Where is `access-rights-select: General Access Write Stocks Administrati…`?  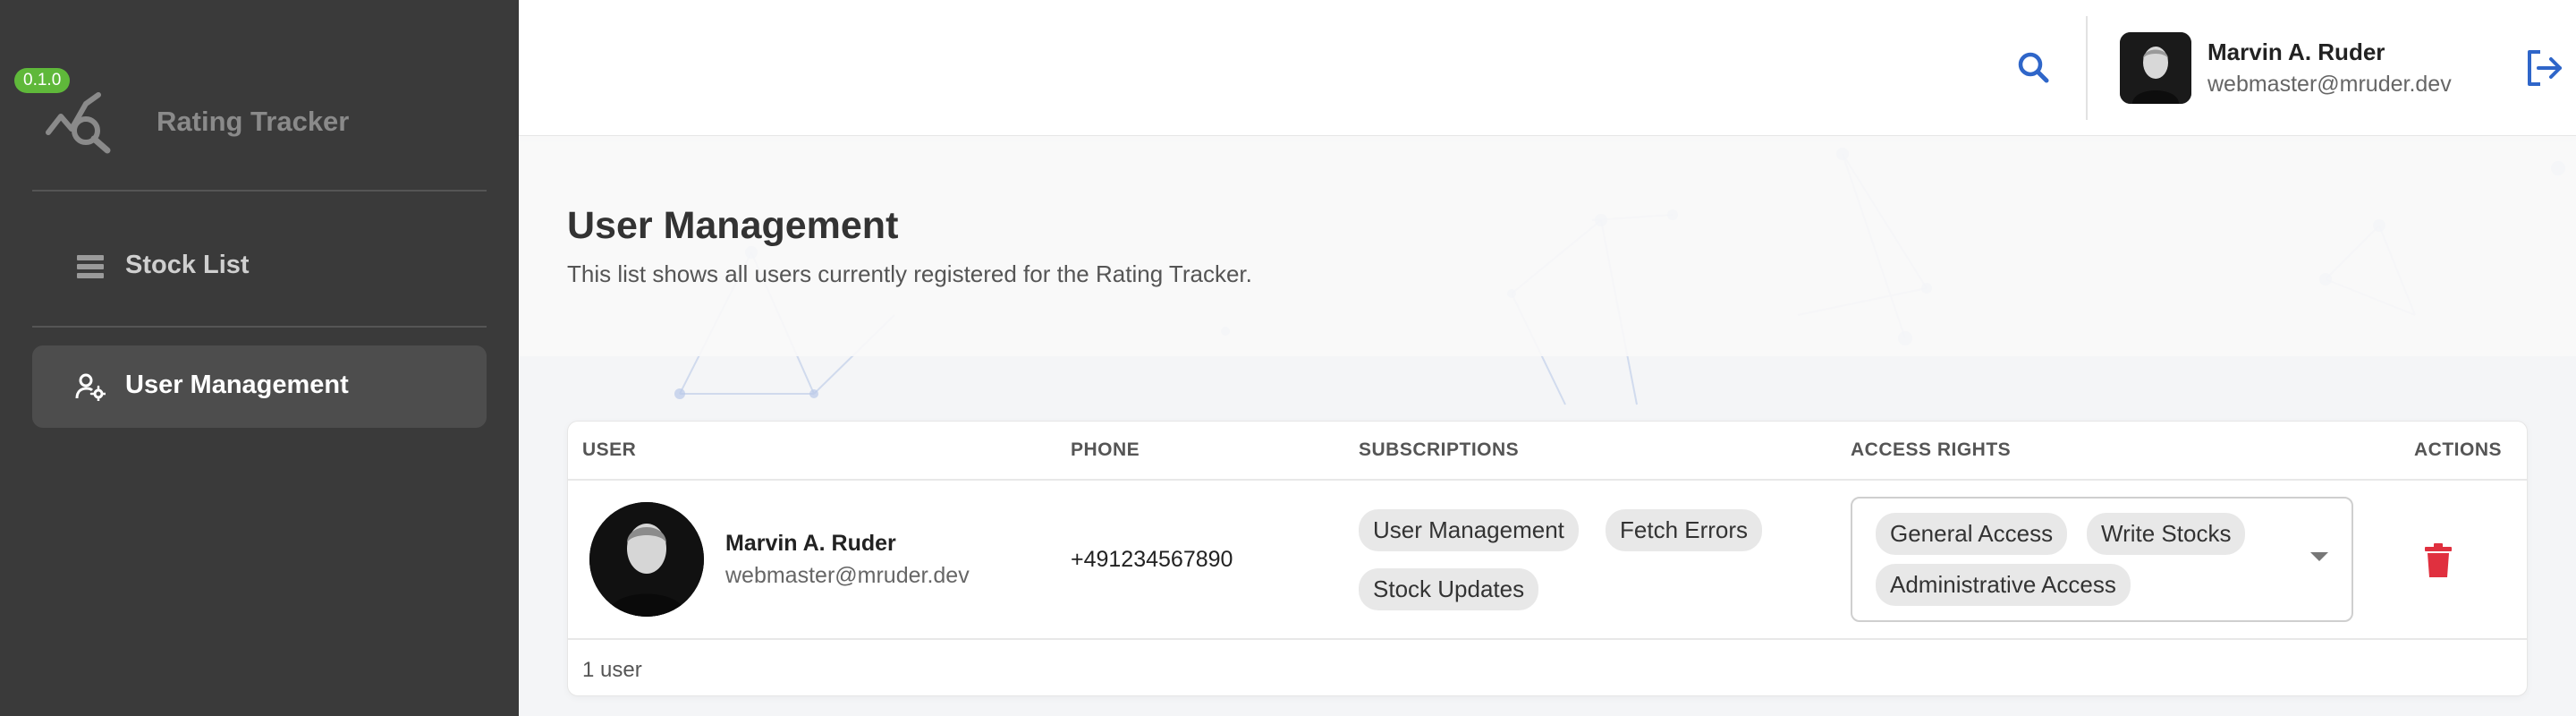
access-rights-select: General Access Write Stocks Administrati… is located at coordinates (2102, 559).